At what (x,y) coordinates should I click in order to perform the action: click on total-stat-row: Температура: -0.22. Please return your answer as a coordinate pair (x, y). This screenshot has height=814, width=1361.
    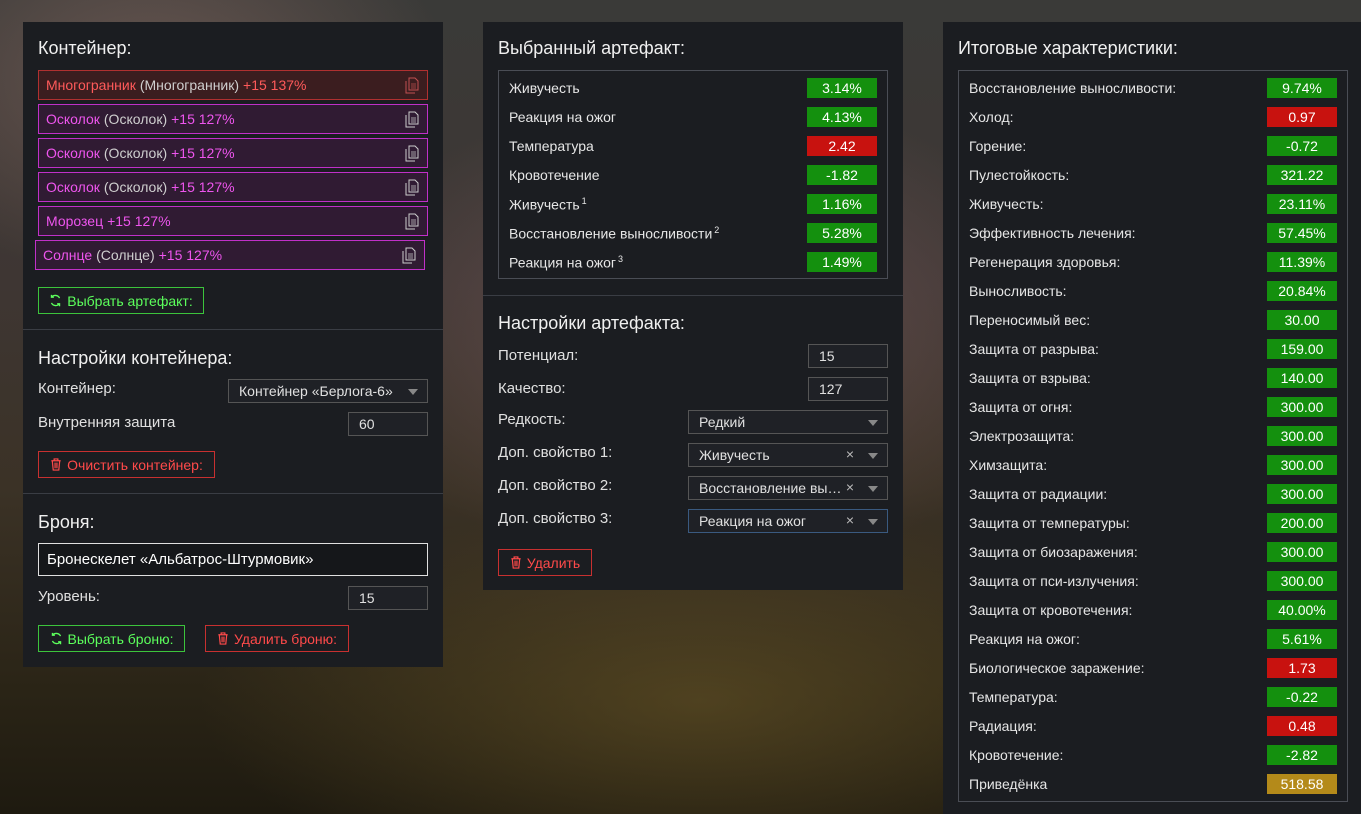
    Looking at the image, I should click on (1153, 697).